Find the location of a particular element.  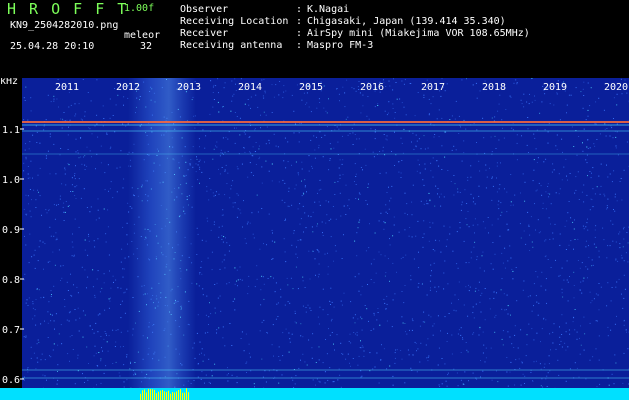

y-tick-label: 1.1 is located at coordinates (11, 130).